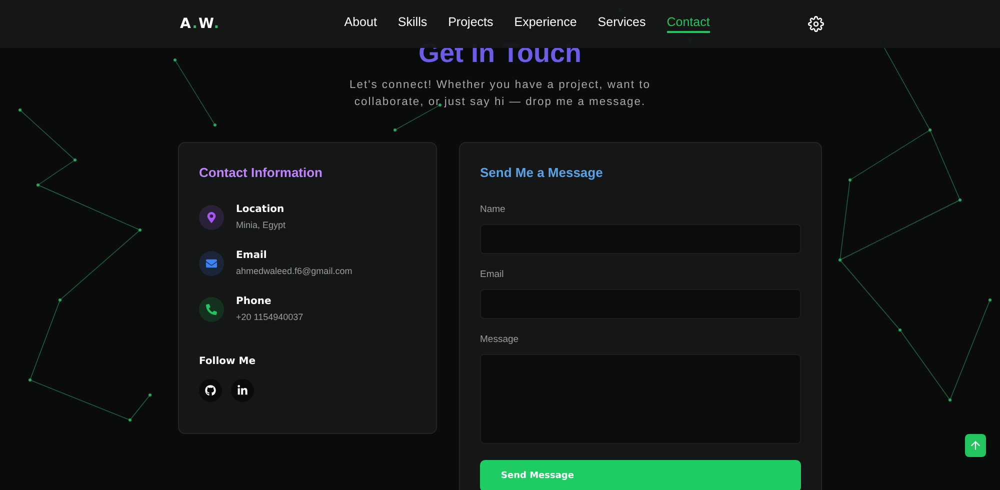  What do you see at coordinates (211, 263) in the screenshot?
I see `envelope-icon` at bounding box center [211, 263].